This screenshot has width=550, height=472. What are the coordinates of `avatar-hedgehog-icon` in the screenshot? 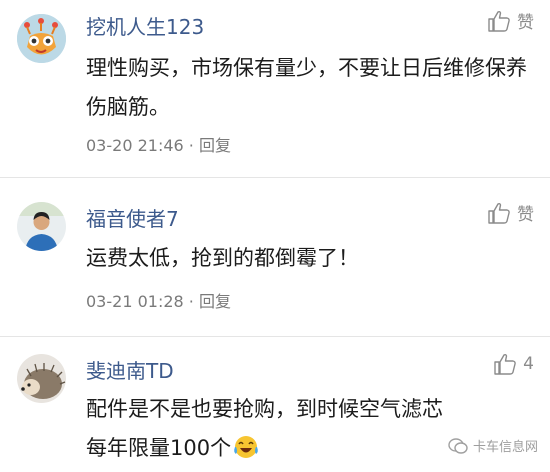 It's located at (41, 378).